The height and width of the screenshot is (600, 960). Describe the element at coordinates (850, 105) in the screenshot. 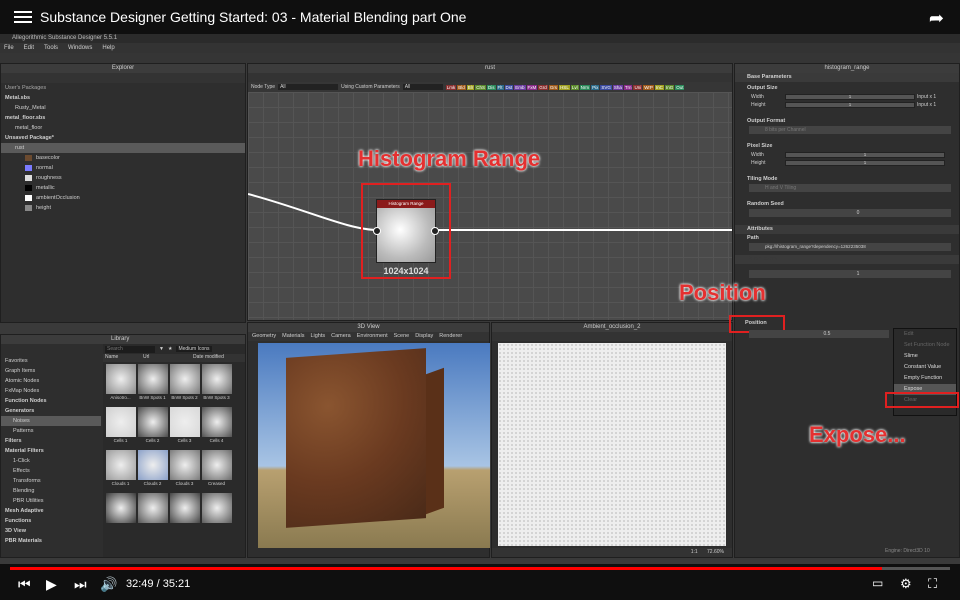

I see `height-slider: 1` at that location.